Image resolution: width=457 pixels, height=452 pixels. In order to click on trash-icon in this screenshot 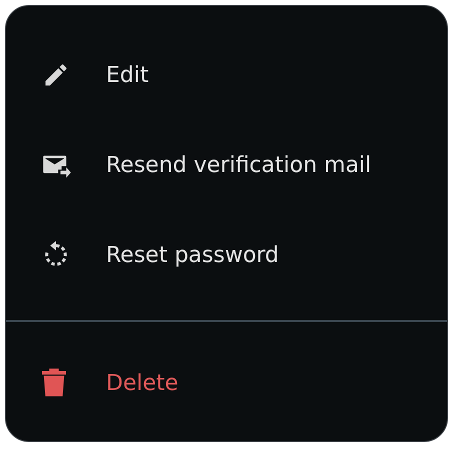, I will do `click(54, 383)`.